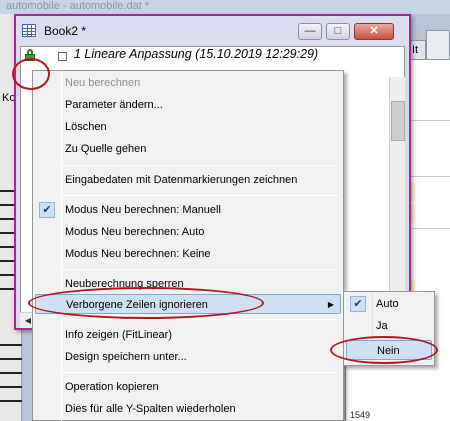 Image resolution: width=450 pixels, height=421 pixels. Describe the element at coordinates (338, 31) in the screenshot. I see `maximize-button: □` at that location.